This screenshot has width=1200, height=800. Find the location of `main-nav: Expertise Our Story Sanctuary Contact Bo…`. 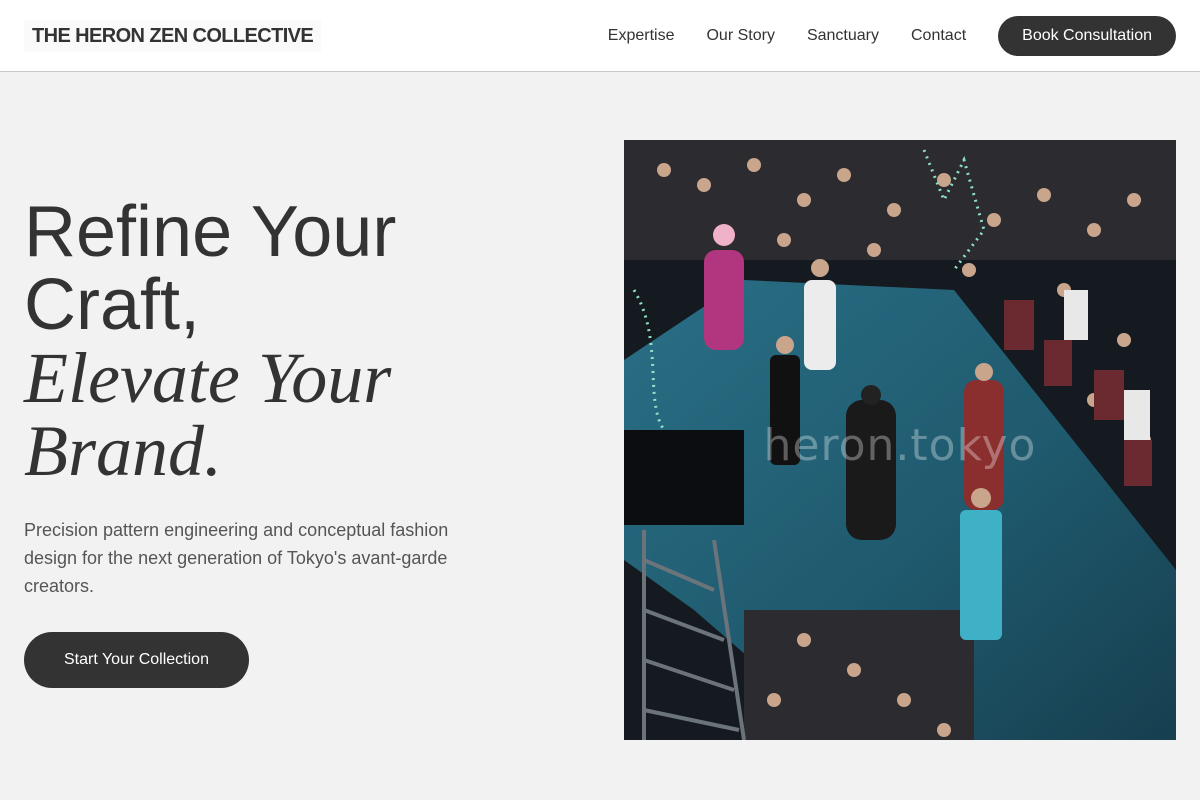

main-nav: Expertise Our Story Sanctuary Contact Bo… is located at coordinates (892, 36).